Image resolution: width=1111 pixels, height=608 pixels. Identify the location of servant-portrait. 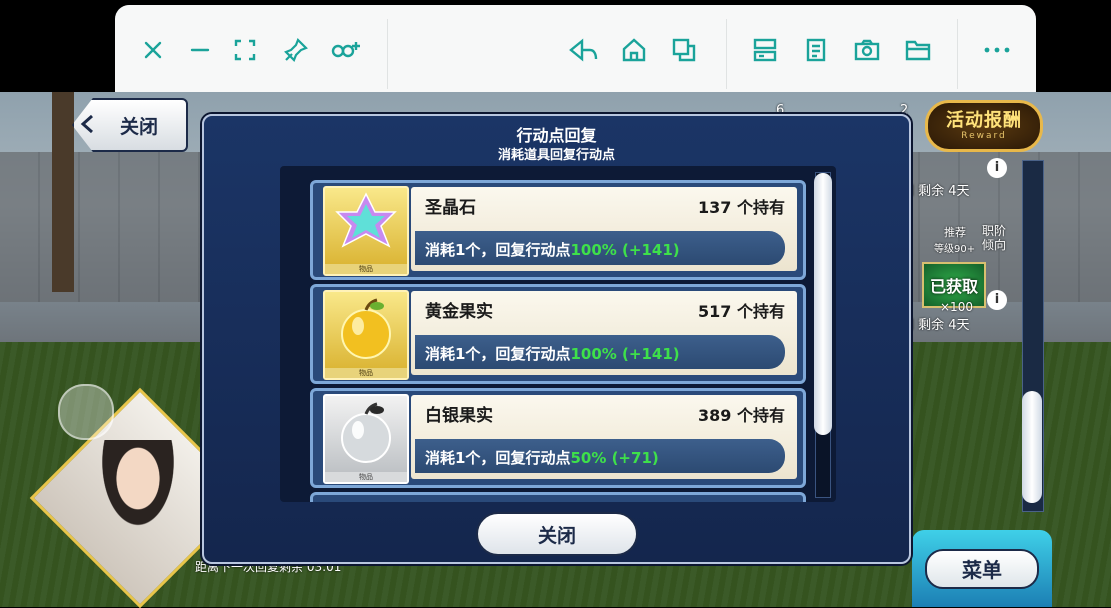
(138, 495).